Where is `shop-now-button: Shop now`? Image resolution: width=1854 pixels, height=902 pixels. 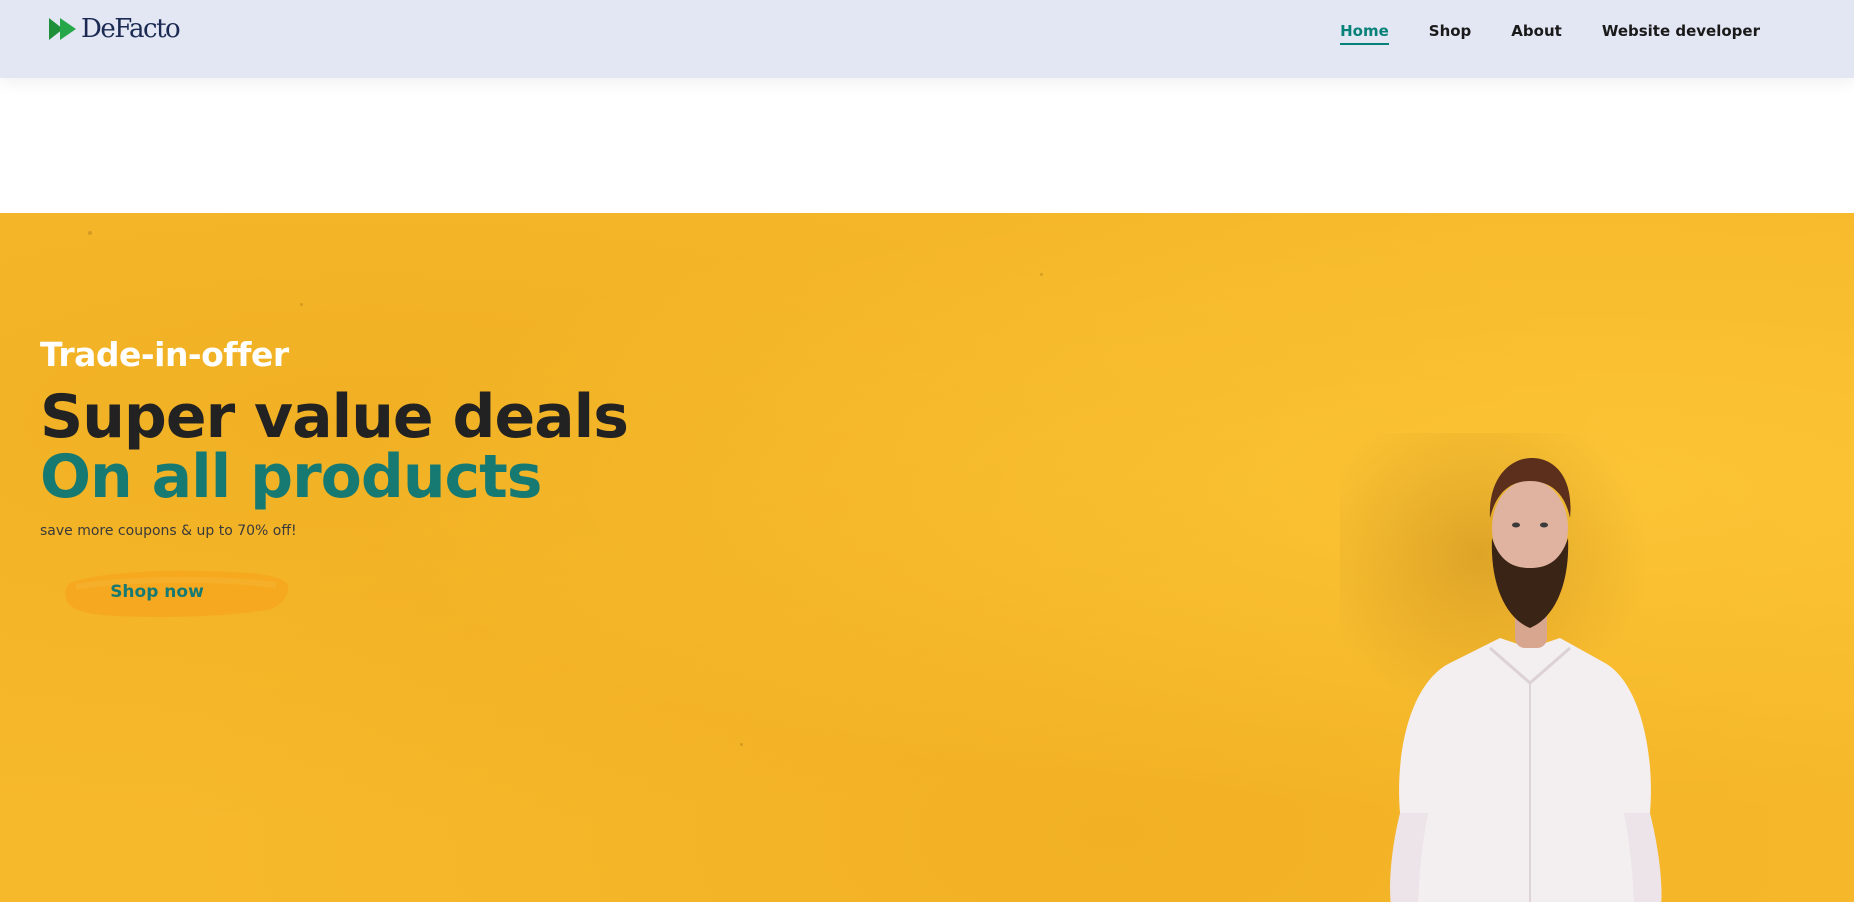
shop-now-button: Shop now is located at coordinates (175, 592).